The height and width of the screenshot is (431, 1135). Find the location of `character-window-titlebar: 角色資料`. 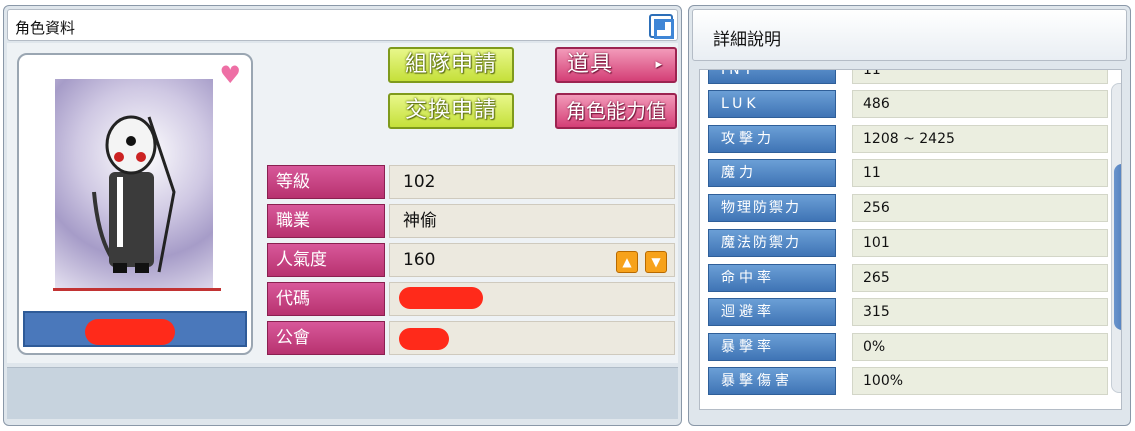

character-window-titlebar: 角色資料 is located at coordinates (342, 25).